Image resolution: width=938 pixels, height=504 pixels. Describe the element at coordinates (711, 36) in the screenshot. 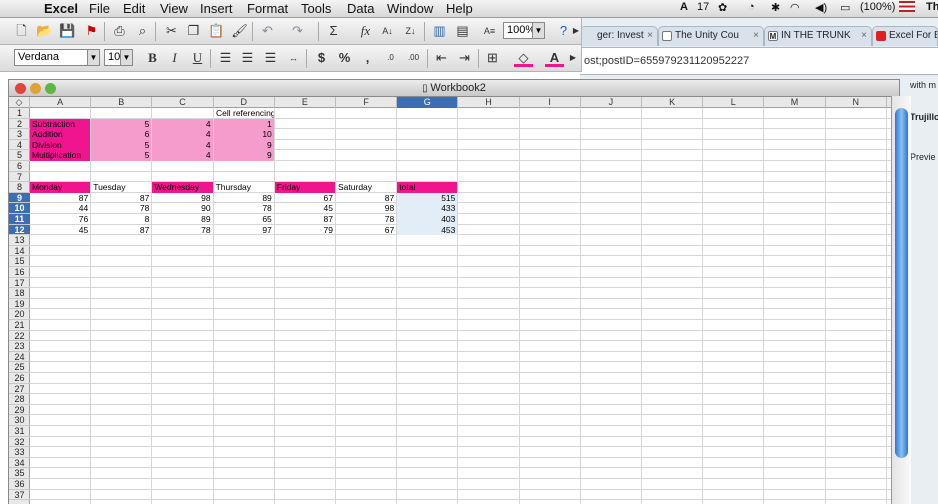

I see `browser-tab-2: The Unity Cou ×` at that location.